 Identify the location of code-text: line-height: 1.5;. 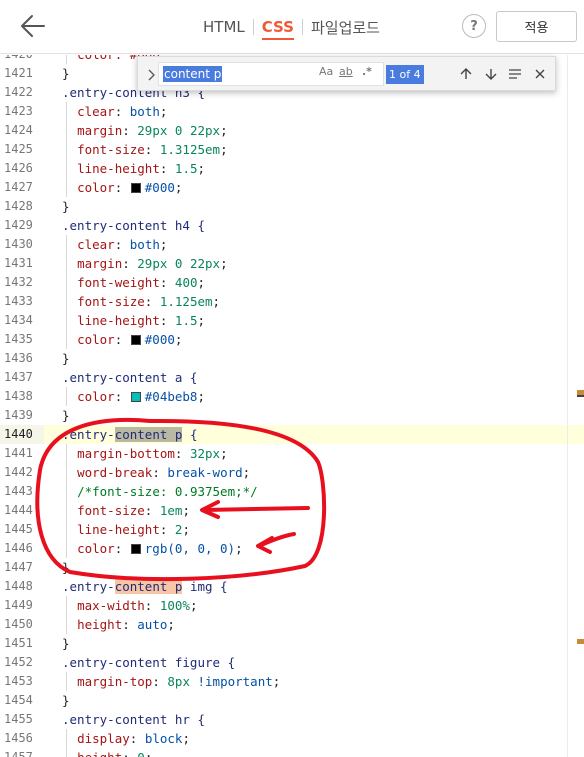
(133, 168).